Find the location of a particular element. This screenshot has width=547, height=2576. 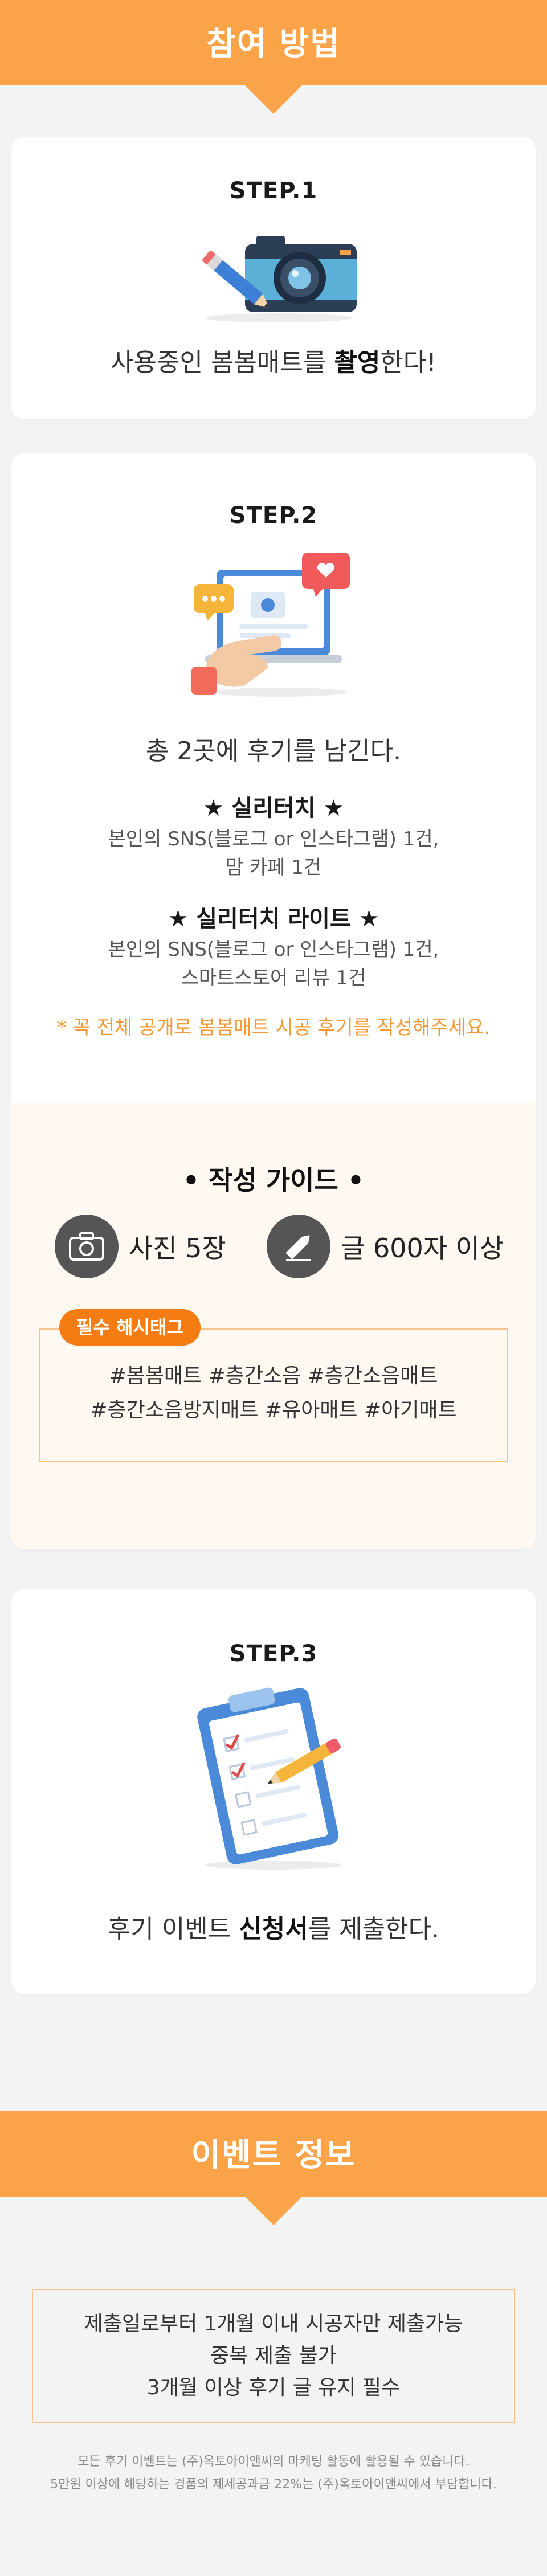

hashtag-line-2: #층간소음방지매트 #유아매트 #아기매트 is located at coordinates (273, 1410).